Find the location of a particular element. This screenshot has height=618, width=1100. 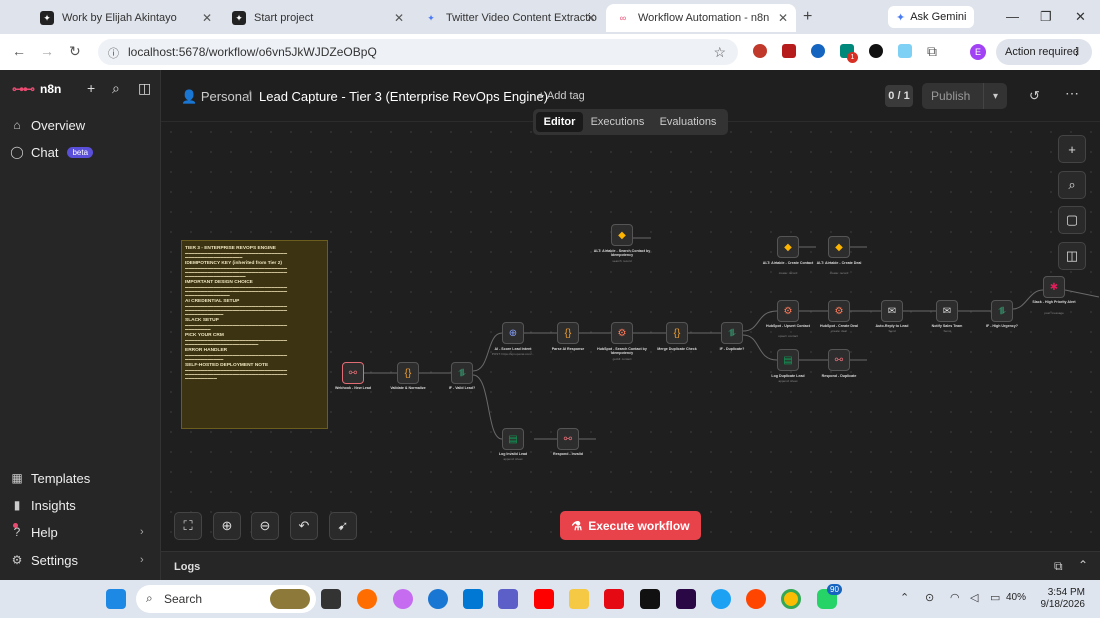

plus-icon: + is located at coordinates (91, 88).